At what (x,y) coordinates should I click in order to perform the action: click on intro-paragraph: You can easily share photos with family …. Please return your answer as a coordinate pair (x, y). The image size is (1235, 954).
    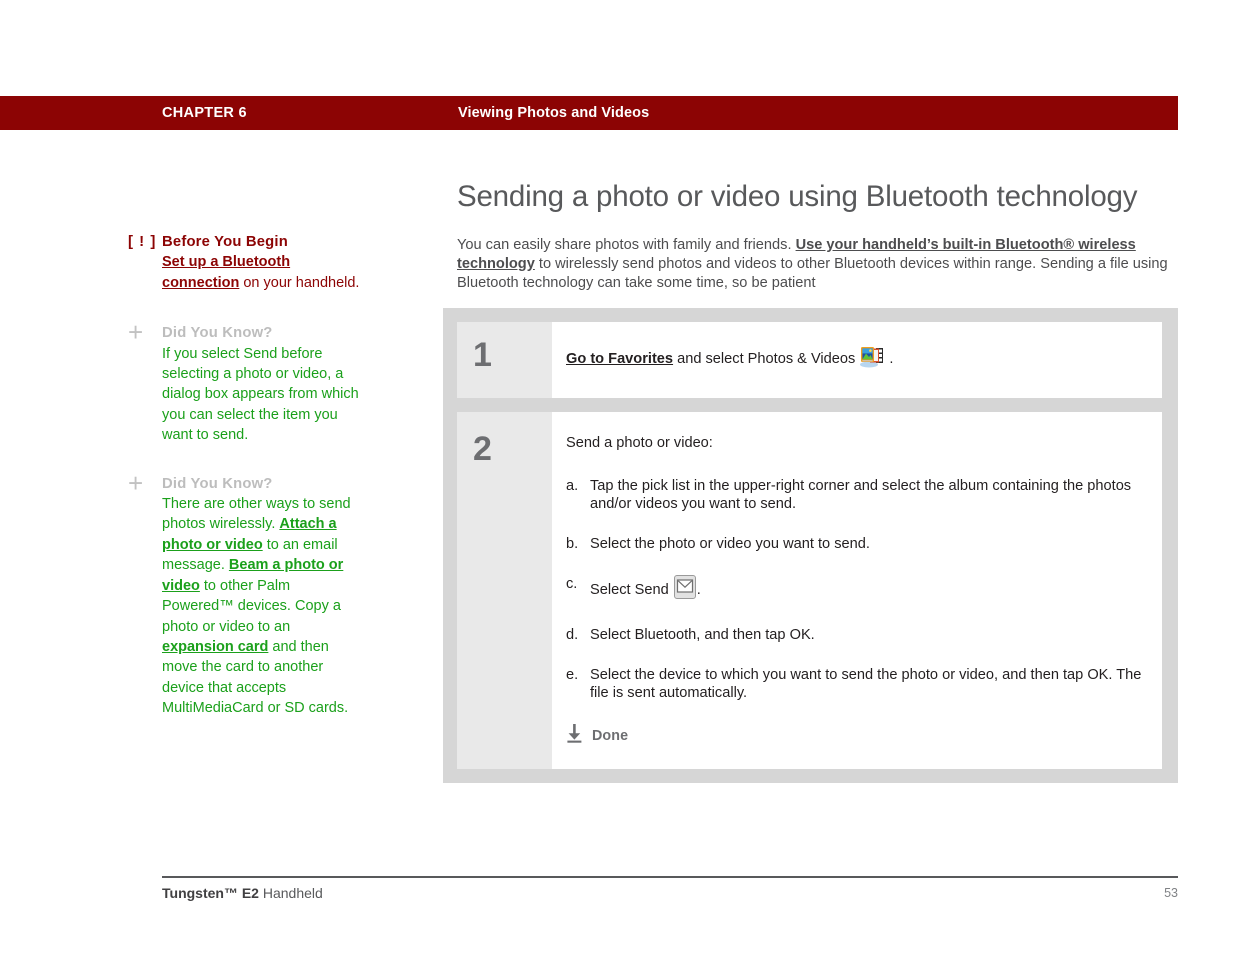
    Looking at the image, I should click on (817, 264).